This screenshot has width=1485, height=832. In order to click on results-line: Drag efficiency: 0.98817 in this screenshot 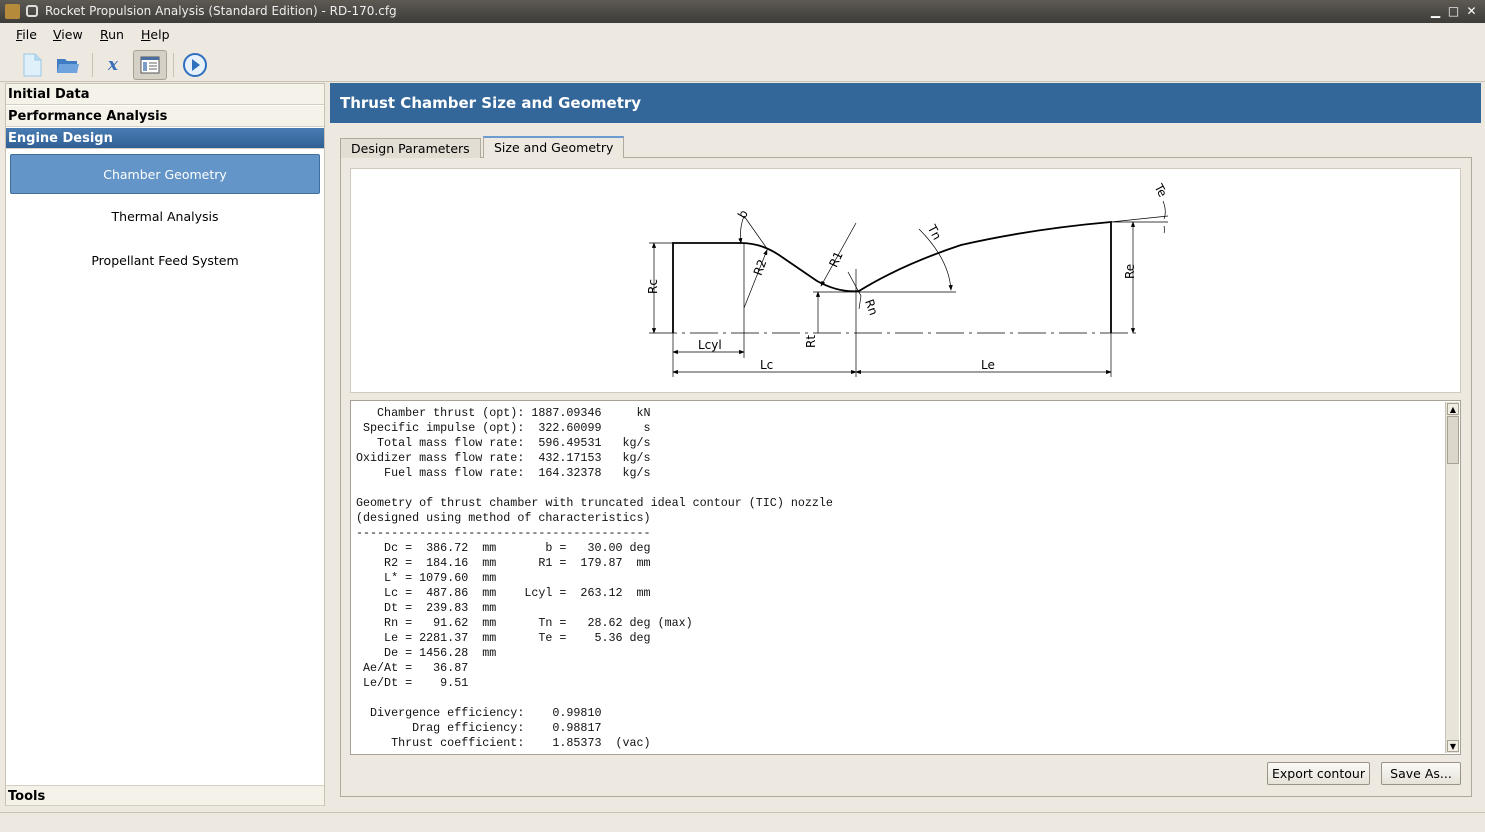, I will do `click(479, 728)`.